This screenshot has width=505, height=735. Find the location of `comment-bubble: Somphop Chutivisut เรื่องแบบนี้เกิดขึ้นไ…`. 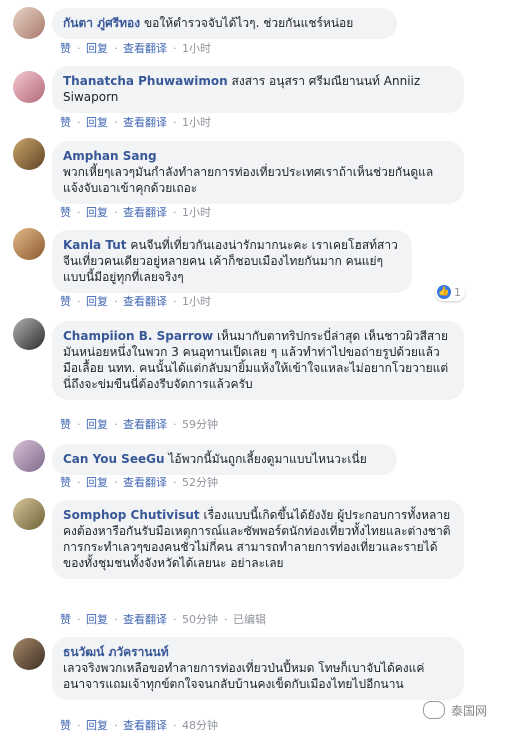

comment-bubble: Somphop Chutivisut เรื่องแบบนี้เกิดขึ้นไ… is located at coordinates (258, 539).